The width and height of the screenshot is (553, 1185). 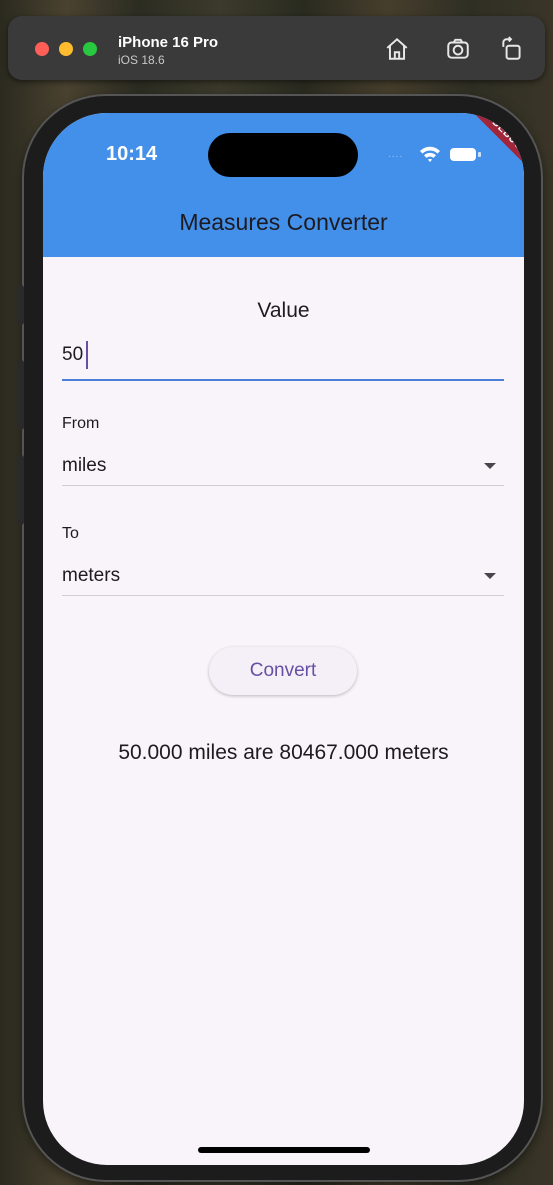 What do you see at coordinates (91, 575) in the screenshot?
I see `to-selected-value: meters` at bounding box center [91, 575].